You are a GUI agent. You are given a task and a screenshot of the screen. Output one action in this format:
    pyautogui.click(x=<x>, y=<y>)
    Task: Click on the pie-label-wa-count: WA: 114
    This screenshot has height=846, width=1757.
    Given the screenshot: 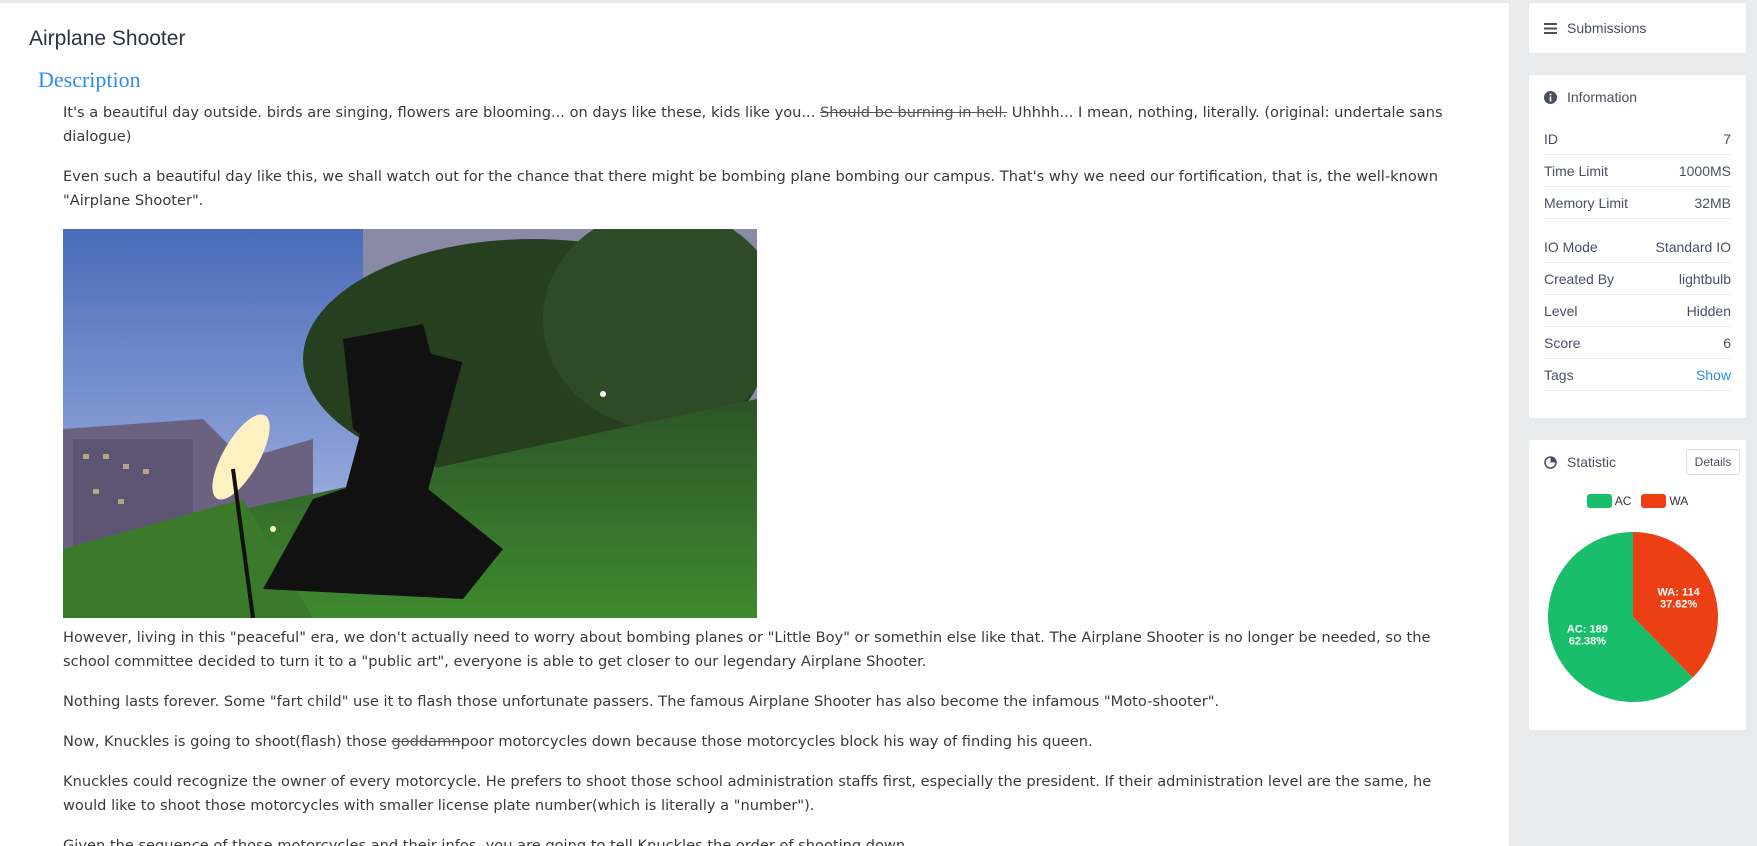 What is the action you would take?
    pyautogui.click(x=1679, y=592)
    